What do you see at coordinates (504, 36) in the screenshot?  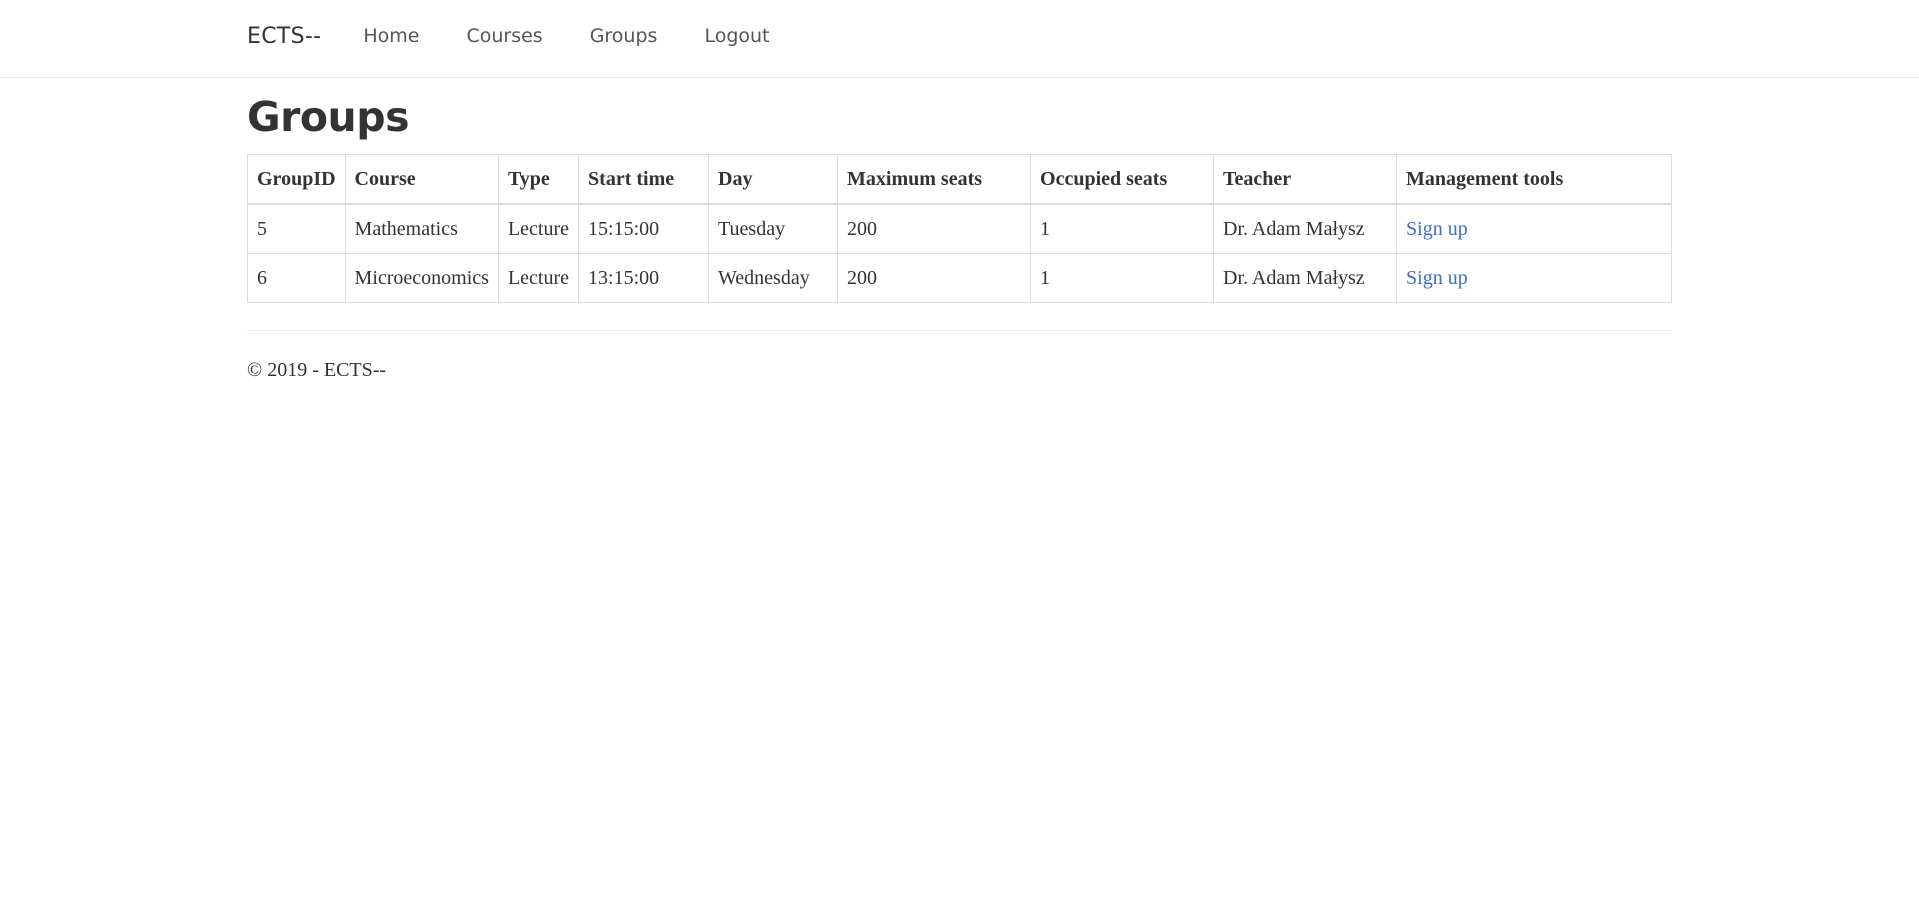 I see `nav-link-courses: Courses` at bounding box center [504, 36].